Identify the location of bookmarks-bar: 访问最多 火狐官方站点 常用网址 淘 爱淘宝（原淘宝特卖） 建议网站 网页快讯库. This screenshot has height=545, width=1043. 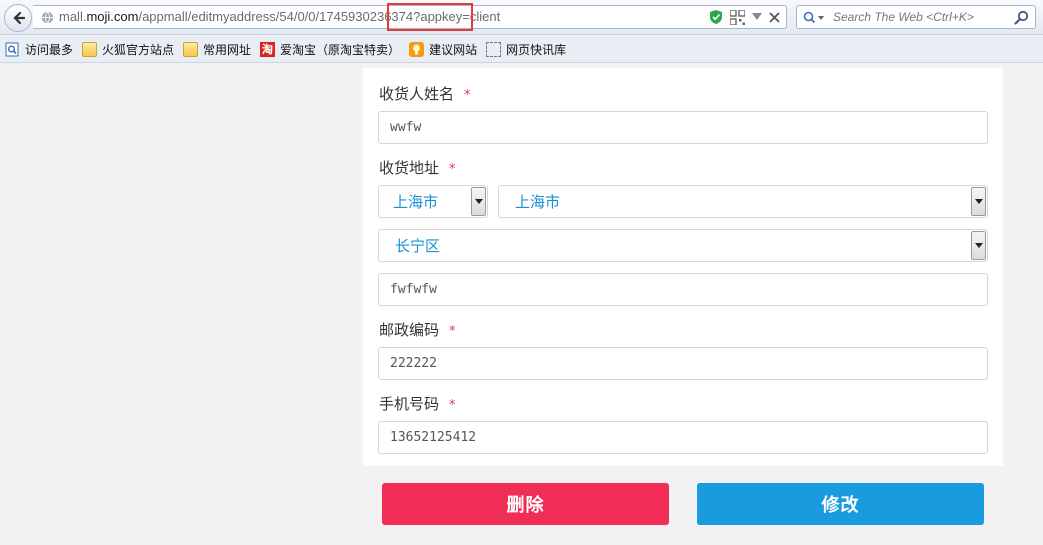
(521, 49).